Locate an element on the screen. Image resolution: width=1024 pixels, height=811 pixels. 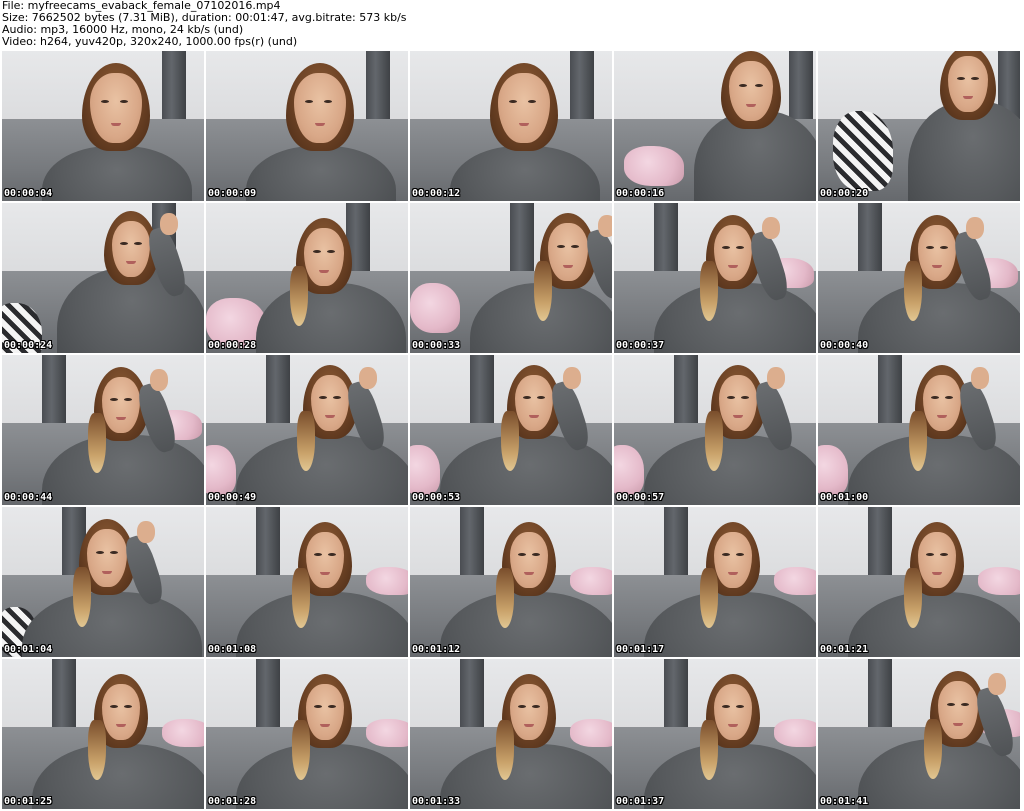
thumbnail-frame: 00:00:24 is located at coordinates (103, 278).